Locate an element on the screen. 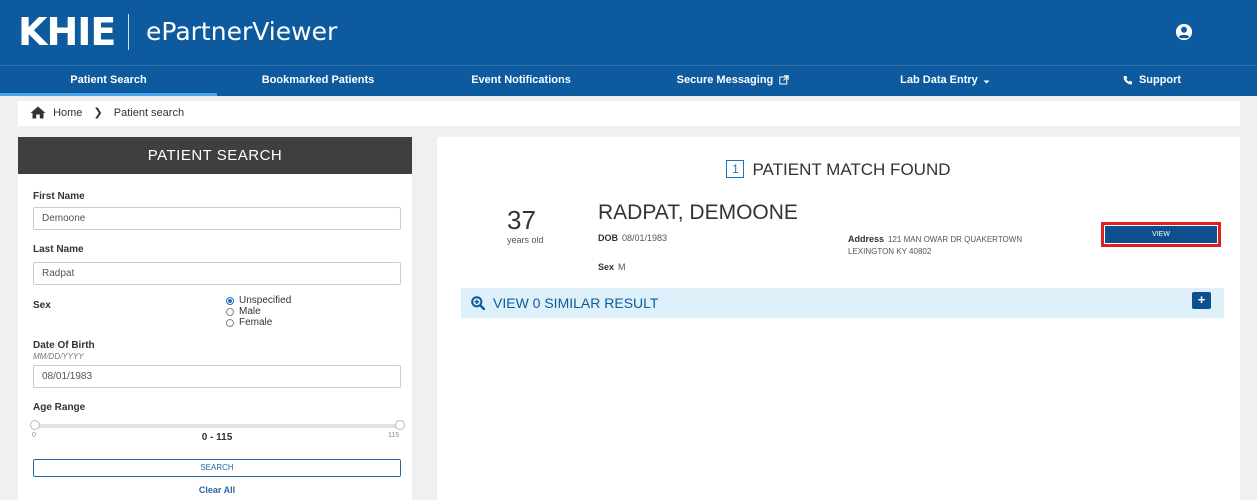  sex-label: Sex is located at coordinates (42, 305).